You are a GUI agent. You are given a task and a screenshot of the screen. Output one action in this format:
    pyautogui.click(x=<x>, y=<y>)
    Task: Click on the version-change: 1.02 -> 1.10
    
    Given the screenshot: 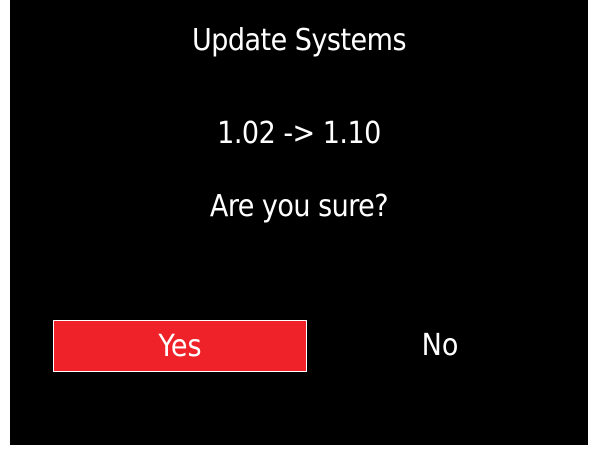 What is the action you would take?
    pyautogui.click(x=299, y=133)
    